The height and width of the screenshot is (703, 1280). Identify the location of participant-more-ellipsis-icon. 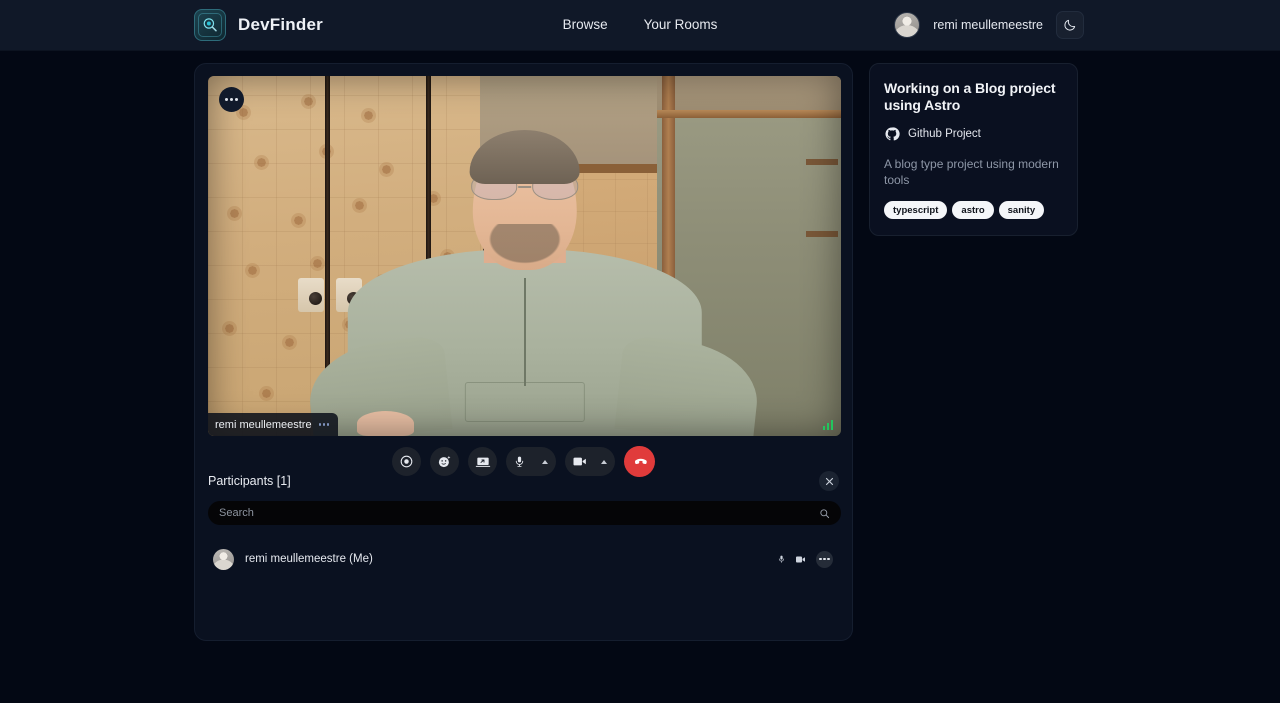
(824, 559).